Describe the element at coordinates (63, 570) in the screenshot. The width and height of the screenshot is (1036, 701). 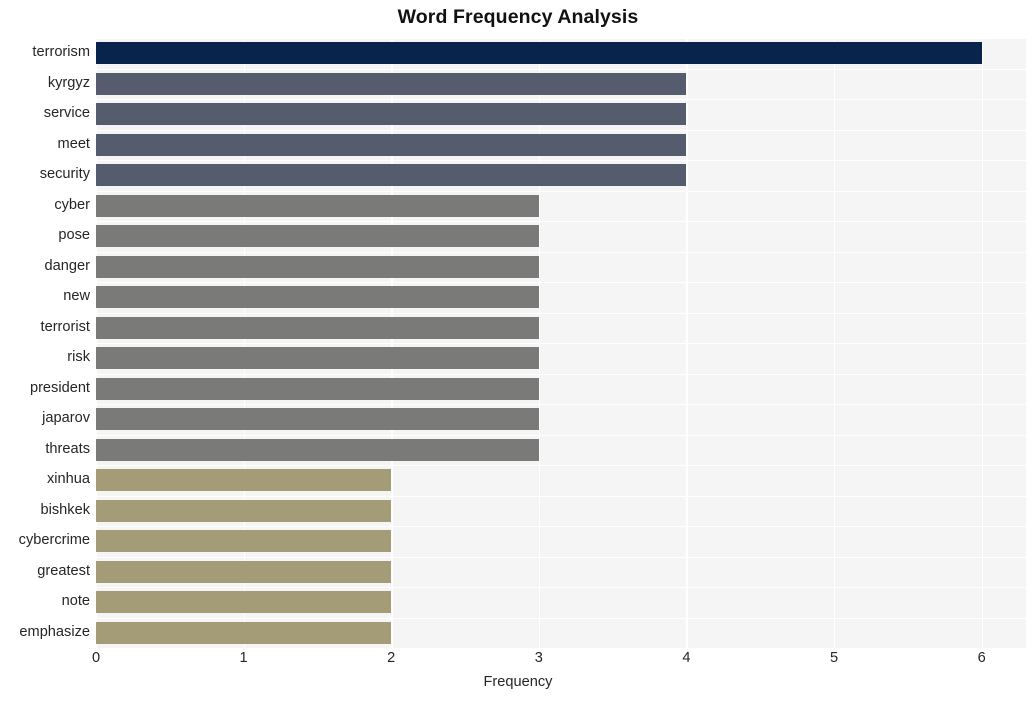
I see `y-axis-tick-label: greatest` at that location.